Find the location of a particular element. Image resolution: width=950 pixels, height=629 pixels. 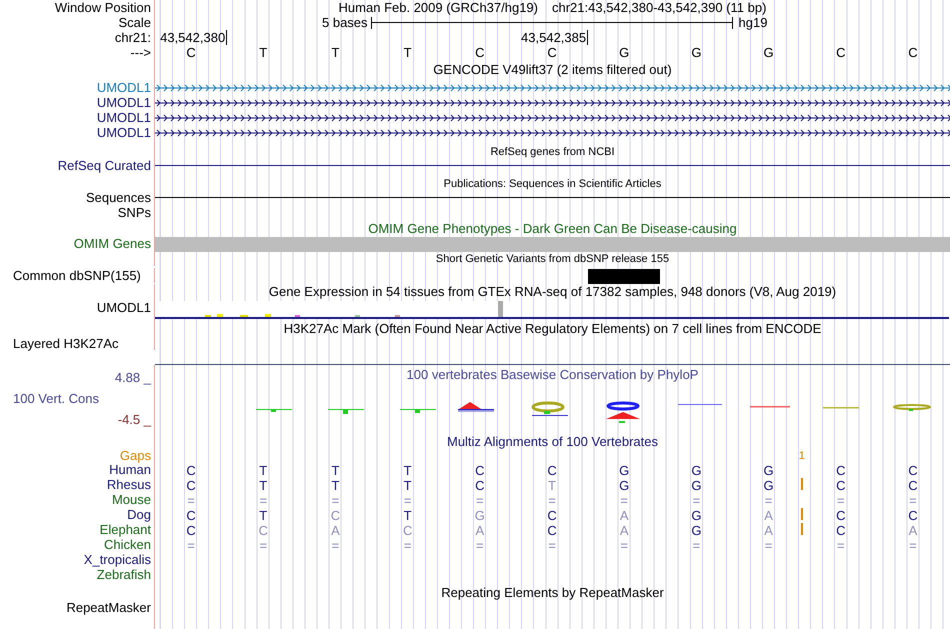

track-title: 100 vertebrates Basewise Conservation by PhyloP is located at coordinates (552, 375).